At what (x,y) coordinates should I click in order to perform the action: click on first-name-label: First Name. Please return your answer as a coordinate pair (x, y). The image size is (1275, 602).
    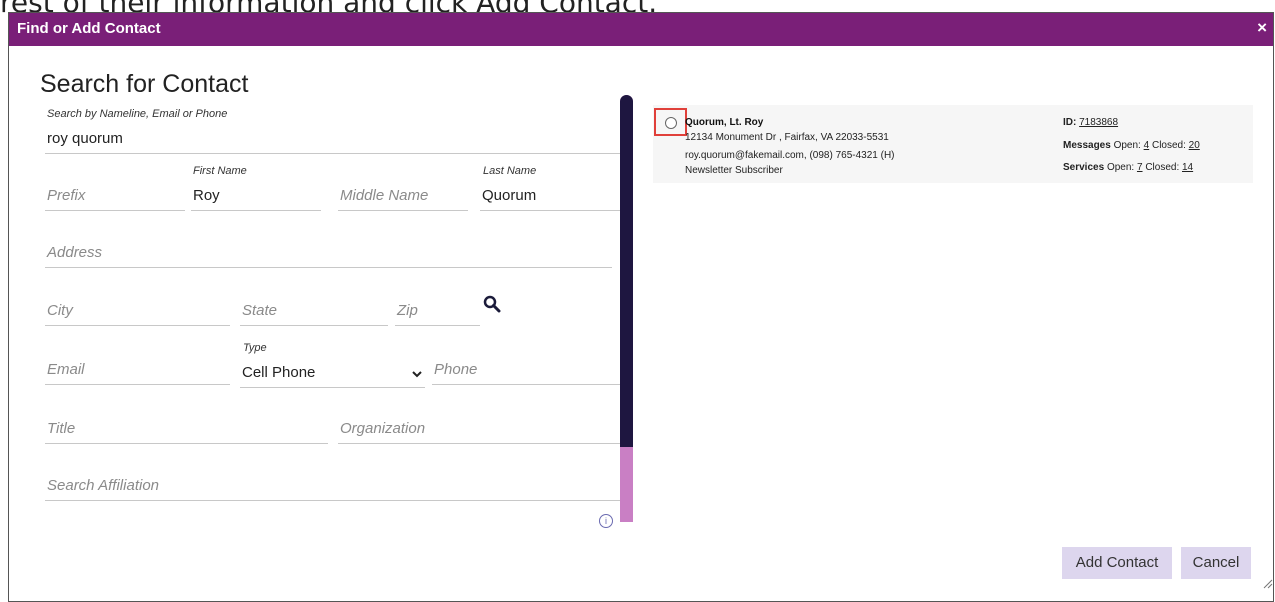
    Looking at the image, I should click on (220, 171).